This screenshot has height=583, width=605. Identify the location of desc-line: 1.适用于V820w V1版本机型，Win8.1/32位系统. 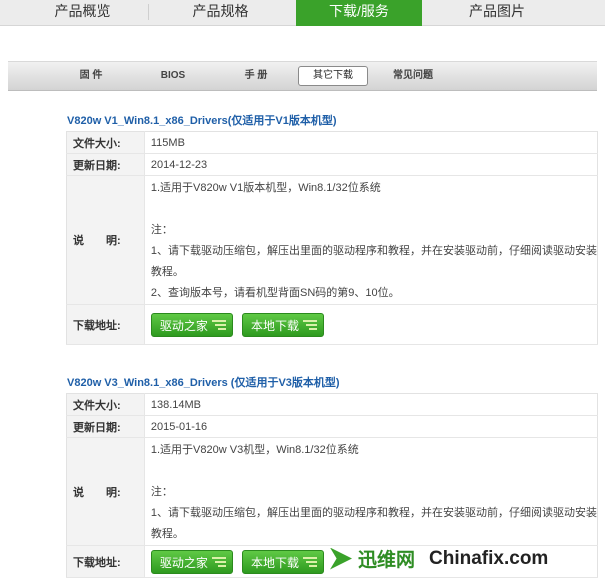
(265, 188).